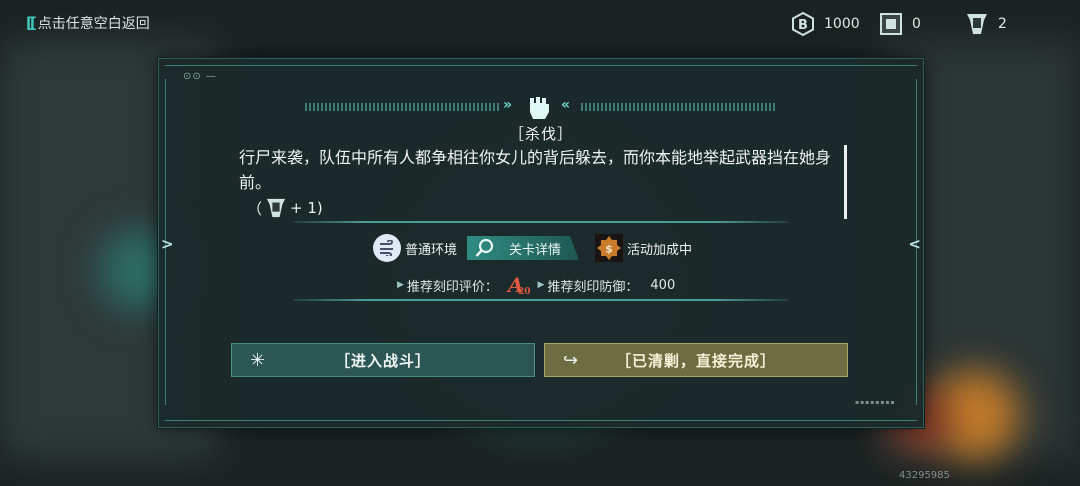 This screenshot has width=1080, height=486. Describe the element at coordinates (842, 24) in the screenshot. I see `coin-count: 1000` at that location.